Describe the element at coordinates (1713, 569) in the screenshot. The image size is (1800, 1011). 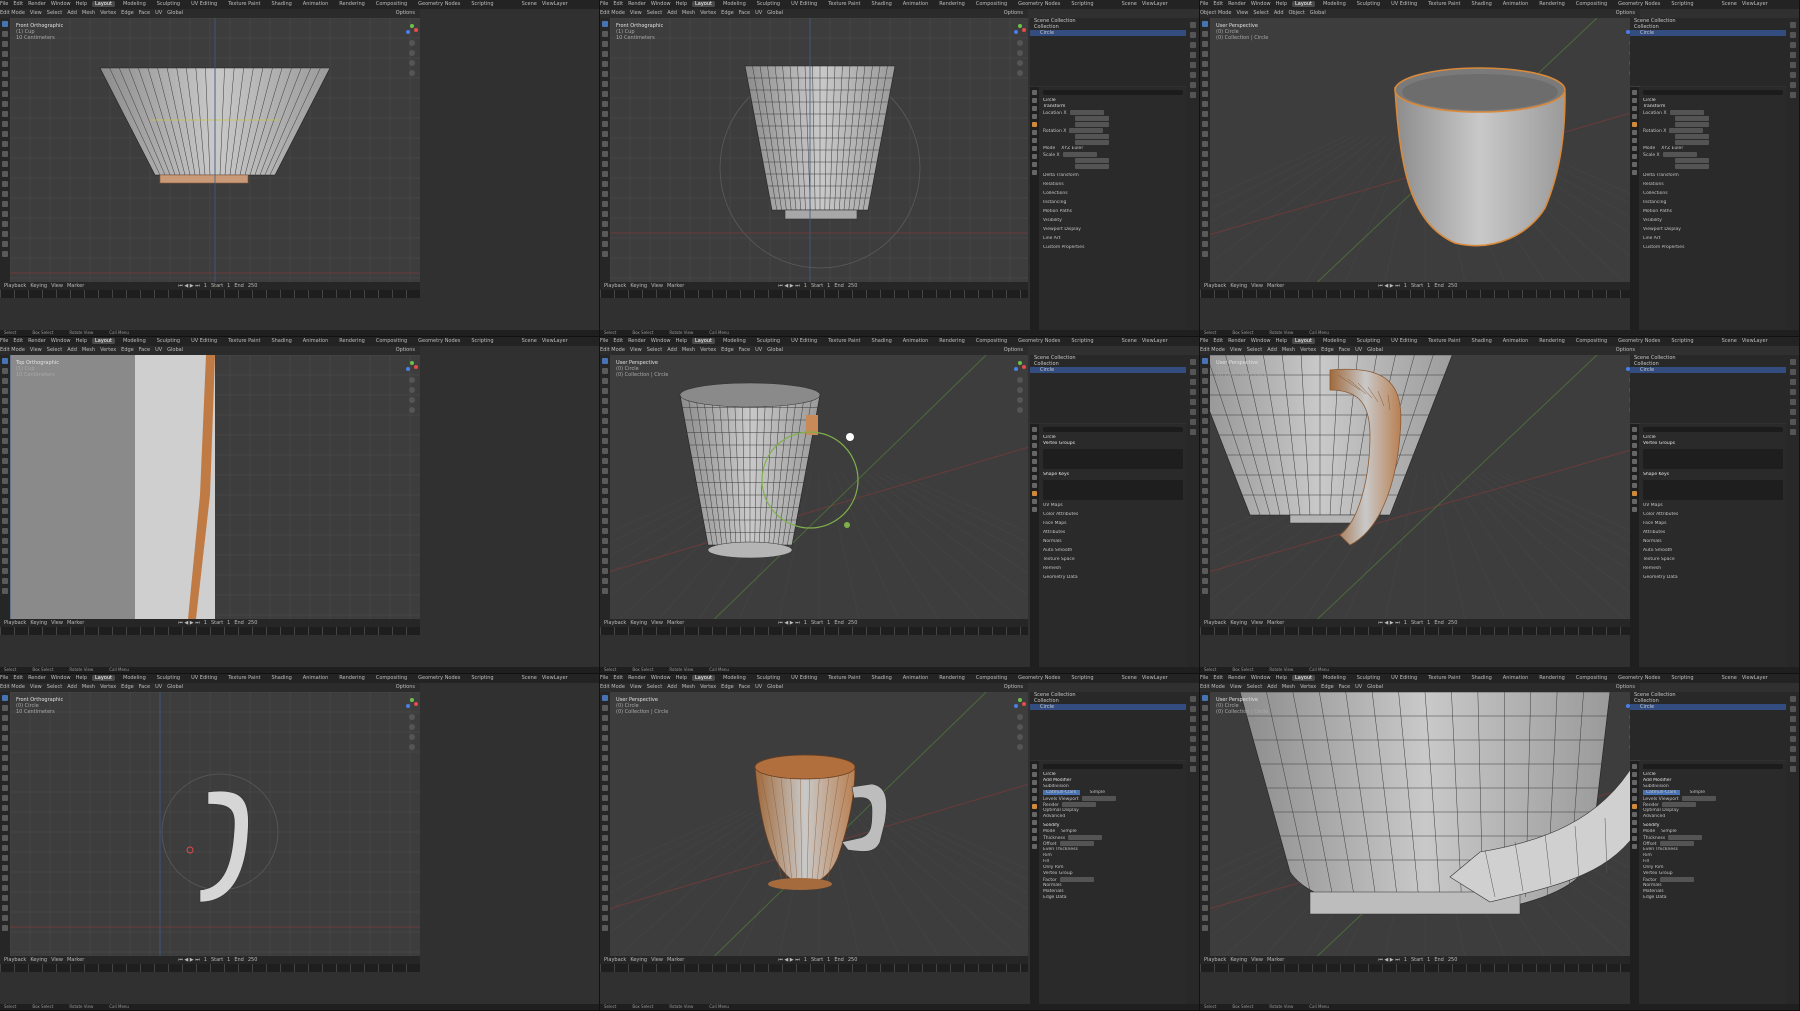
I see `panel-header: Remesh` at that location.